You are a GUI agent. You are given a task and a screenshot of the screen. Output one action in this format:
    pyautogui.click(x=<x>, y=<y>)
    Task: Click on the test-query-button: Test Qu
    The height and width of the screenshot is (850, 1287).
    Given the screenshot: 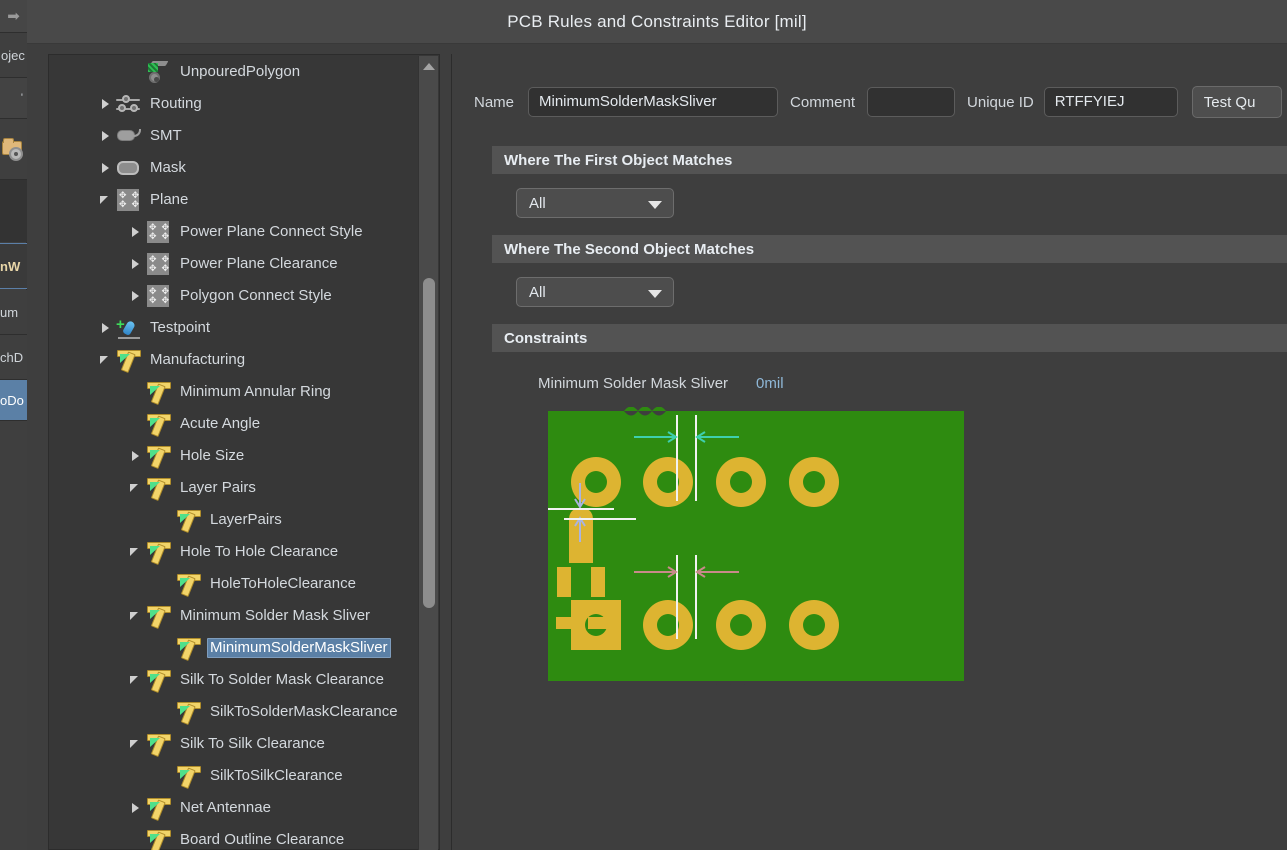 What is the action you would take?
    pyautogui.click(x=1236, y=102)
    